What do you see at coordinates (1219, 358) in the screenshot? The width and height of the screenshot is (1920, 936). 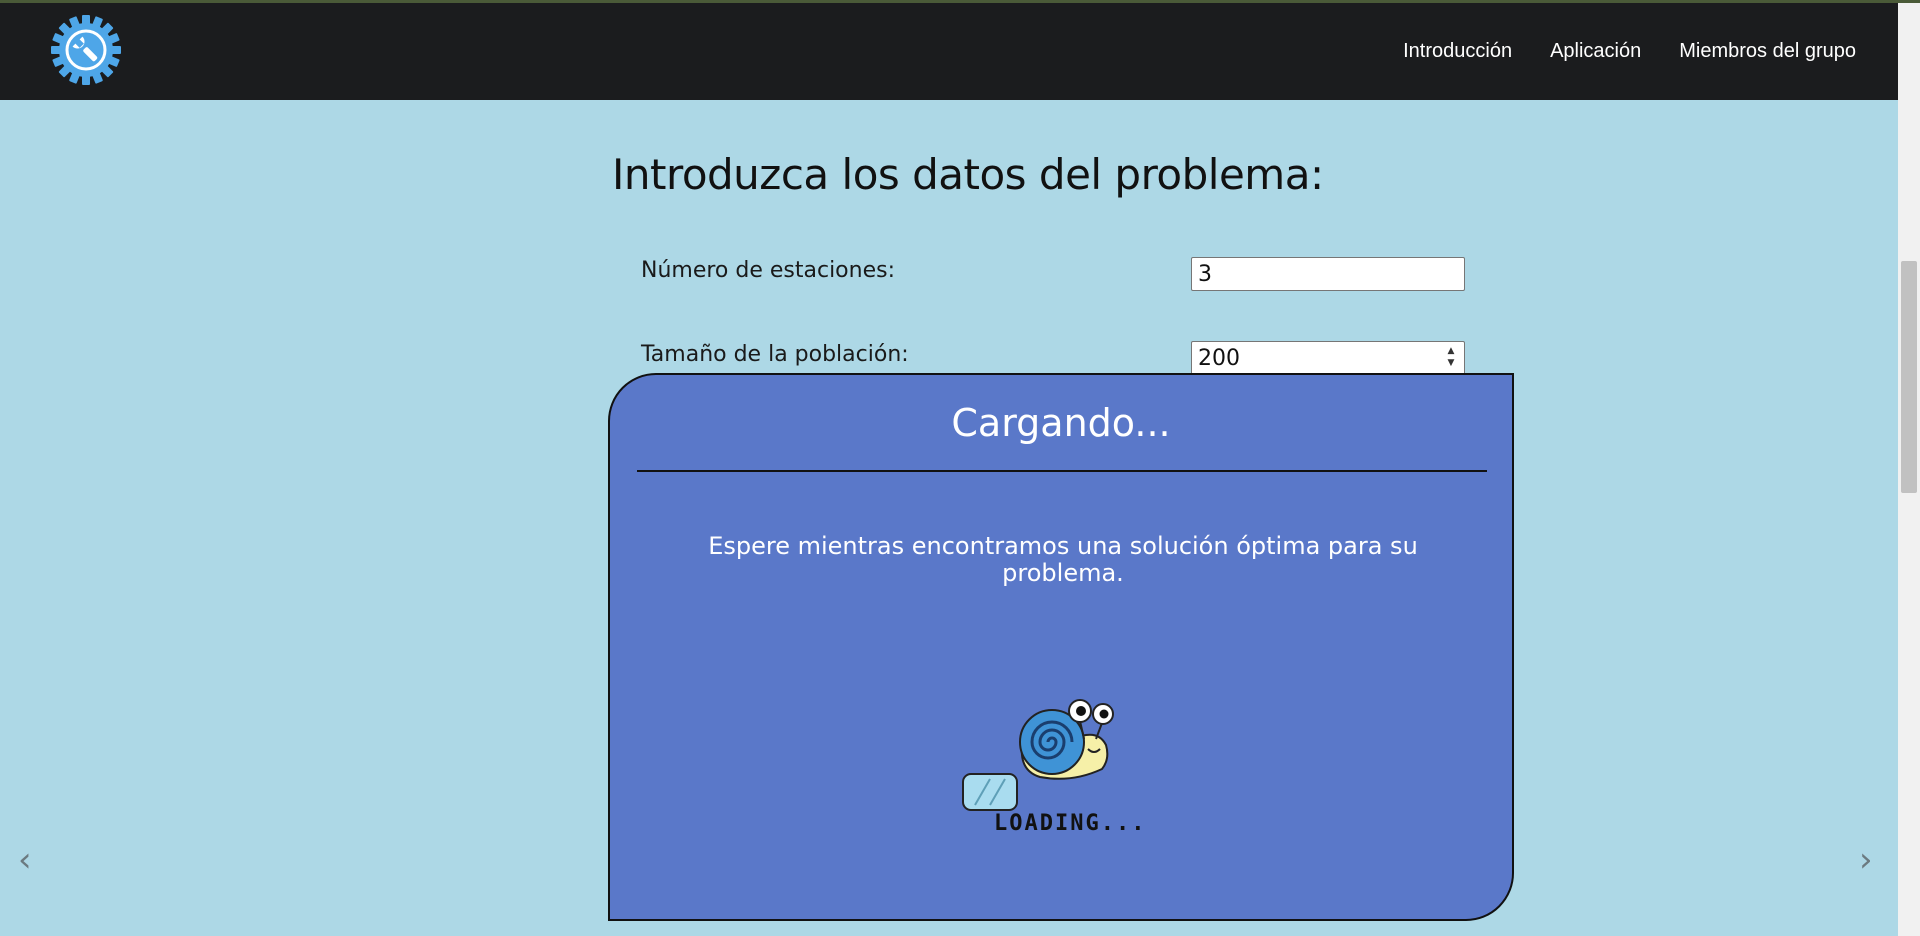 I see `population-value: 200` at bounding box center [1219, 358].